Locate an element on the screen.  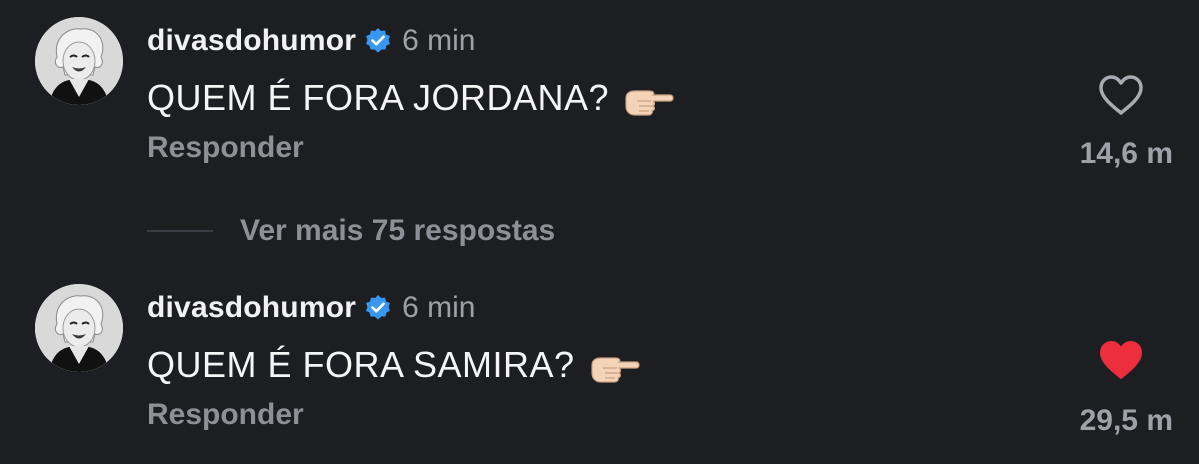
comment-text: QUEM É FORA JORDANA? is located at coordinates (411, 98).